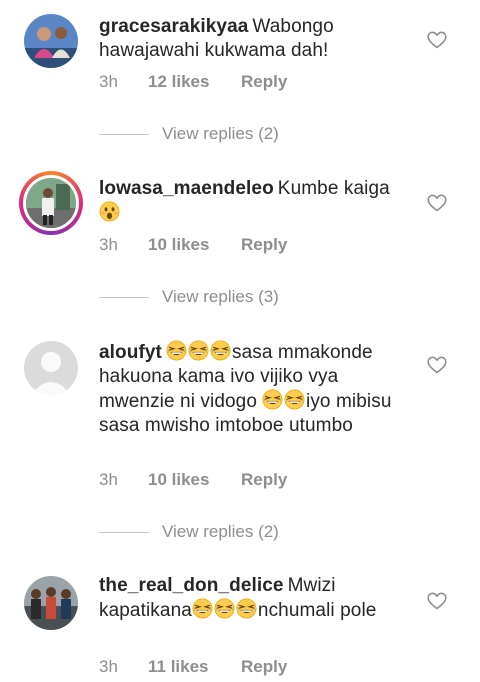 Image resolution: width=480 pixels, height=682 pixels. What do you see at coordinates (186, 188) in the screenshot?
I see `username: lowasa_maendeleo` at bounding box center [186, 188].